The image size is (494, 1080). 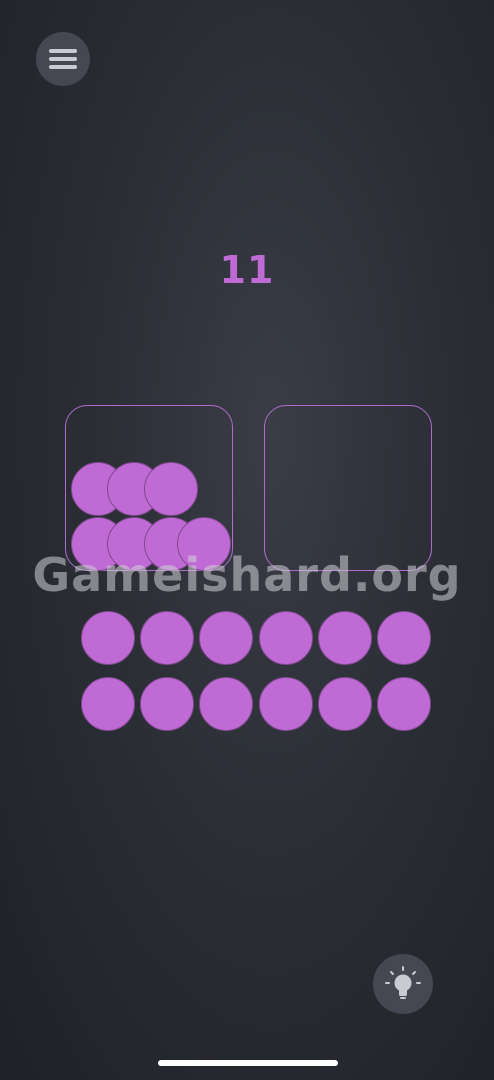 I want to click on home-indicator, so click(x=248, y=1063).